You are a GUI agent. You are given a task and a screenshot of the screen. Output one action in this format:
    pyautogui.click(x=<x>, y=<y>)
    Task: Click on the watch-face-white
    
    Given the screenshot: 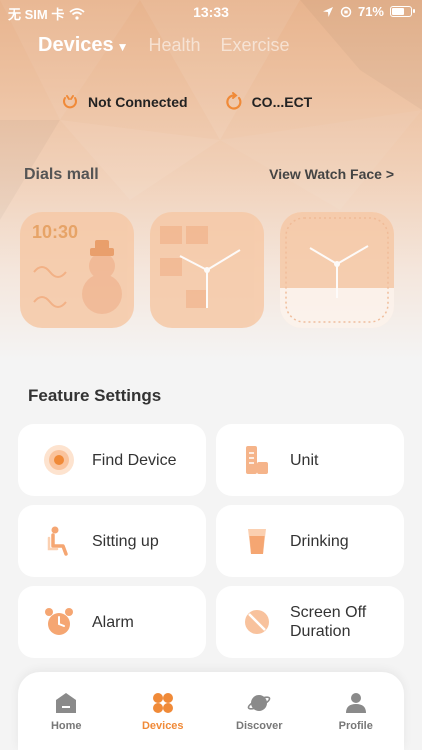 What is the action you would take?
    pyautogui.click(x=337, y=270)
    